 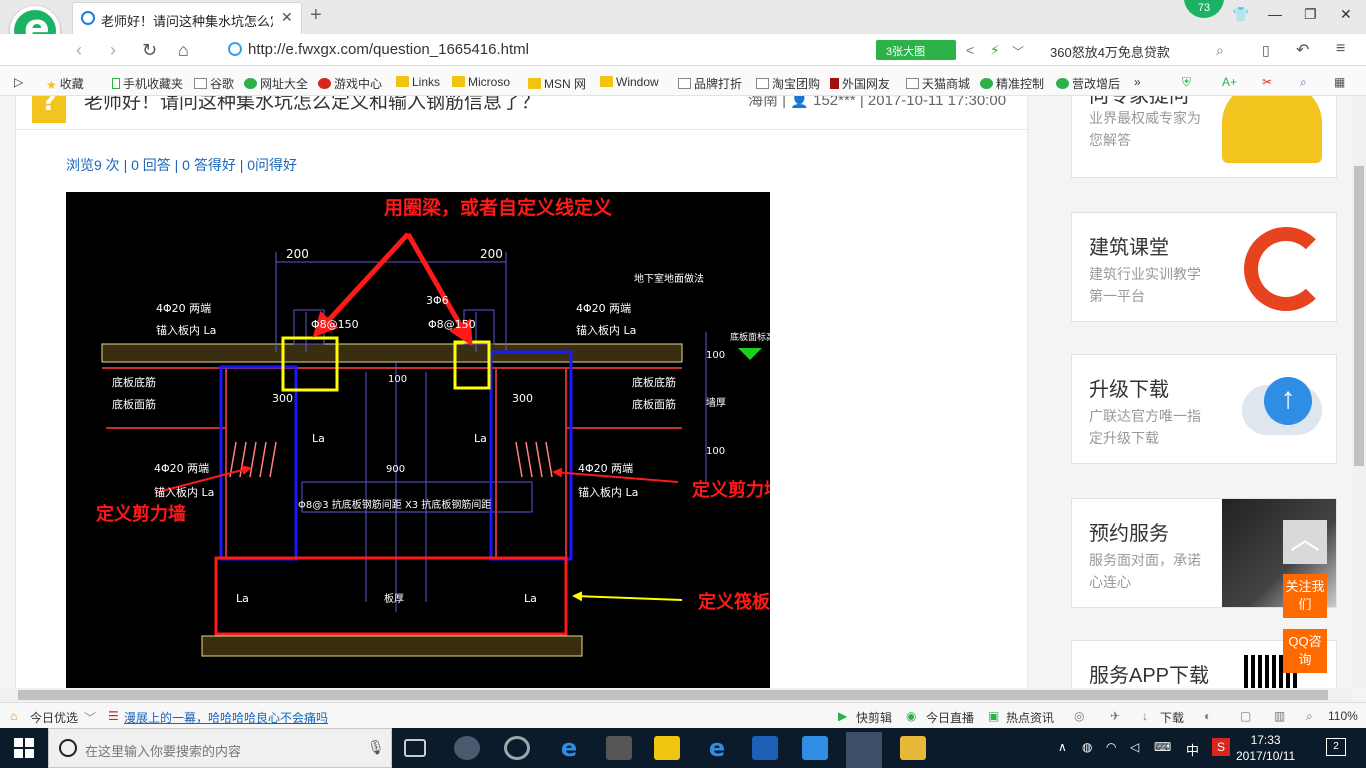 What do you see at coordinates (316, 15) in the screenshot?
I see `new-tab-icon: +` at bounding box center [316, 15].